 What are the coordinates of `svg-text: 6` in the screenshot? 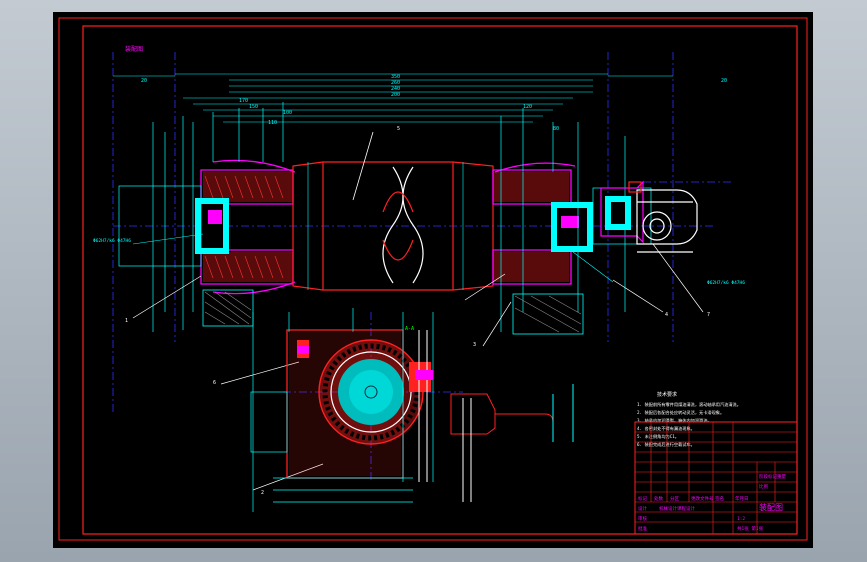 It's located at (214, 383).